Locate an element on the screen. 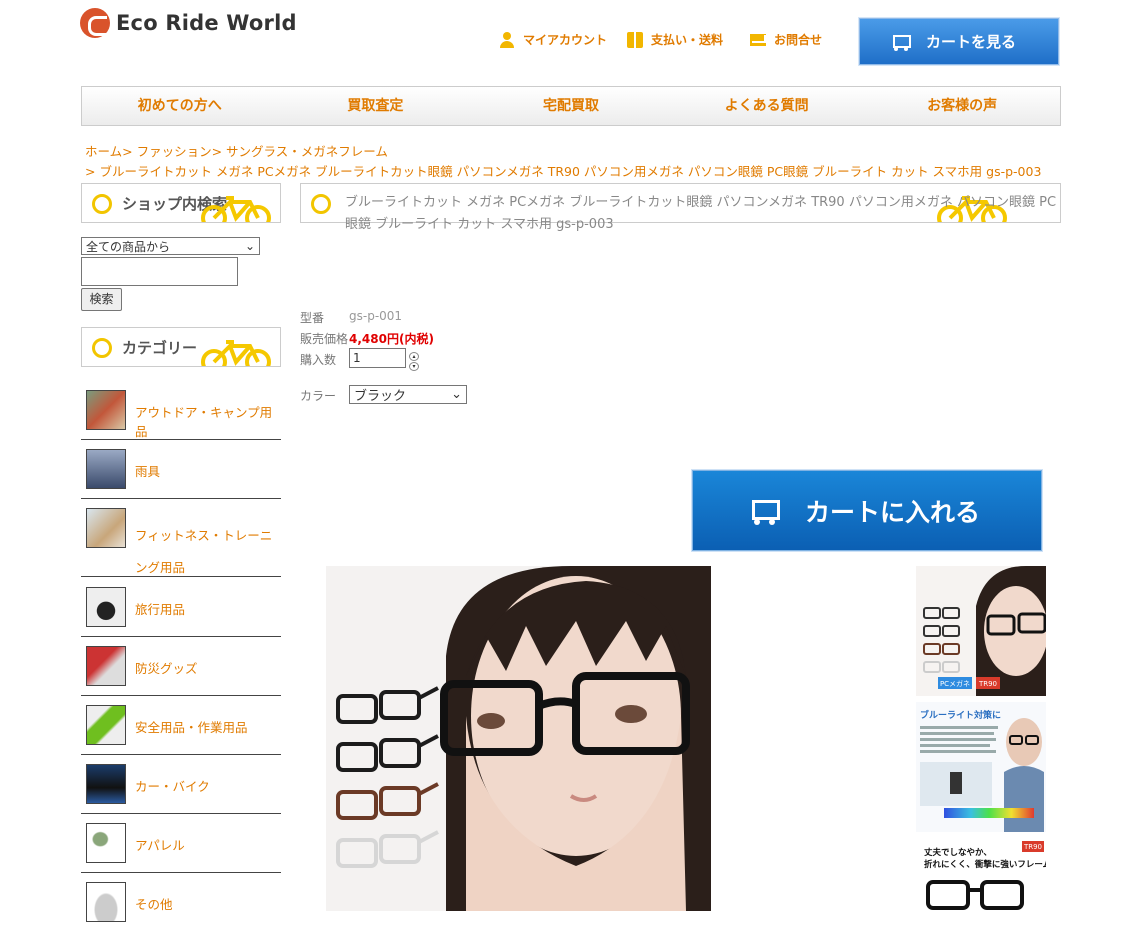 The width and height of the screenshot is (1139, 931). product-main-image is located at coordinates (518, 738).